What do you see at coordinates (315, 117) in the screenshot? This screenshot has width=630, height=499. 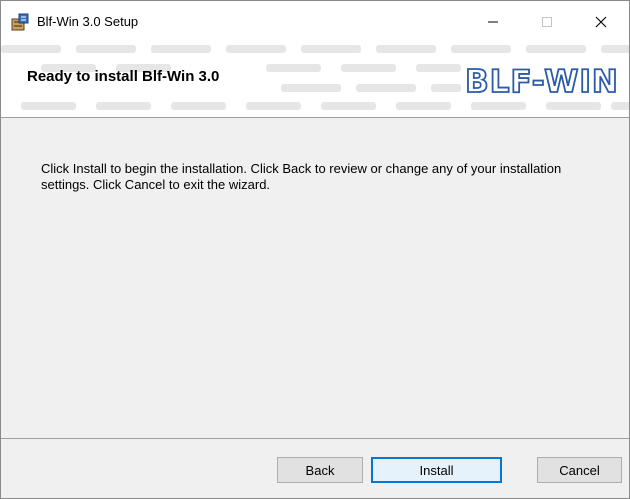 I see `banner-divider` at bounding box center [315, 117].